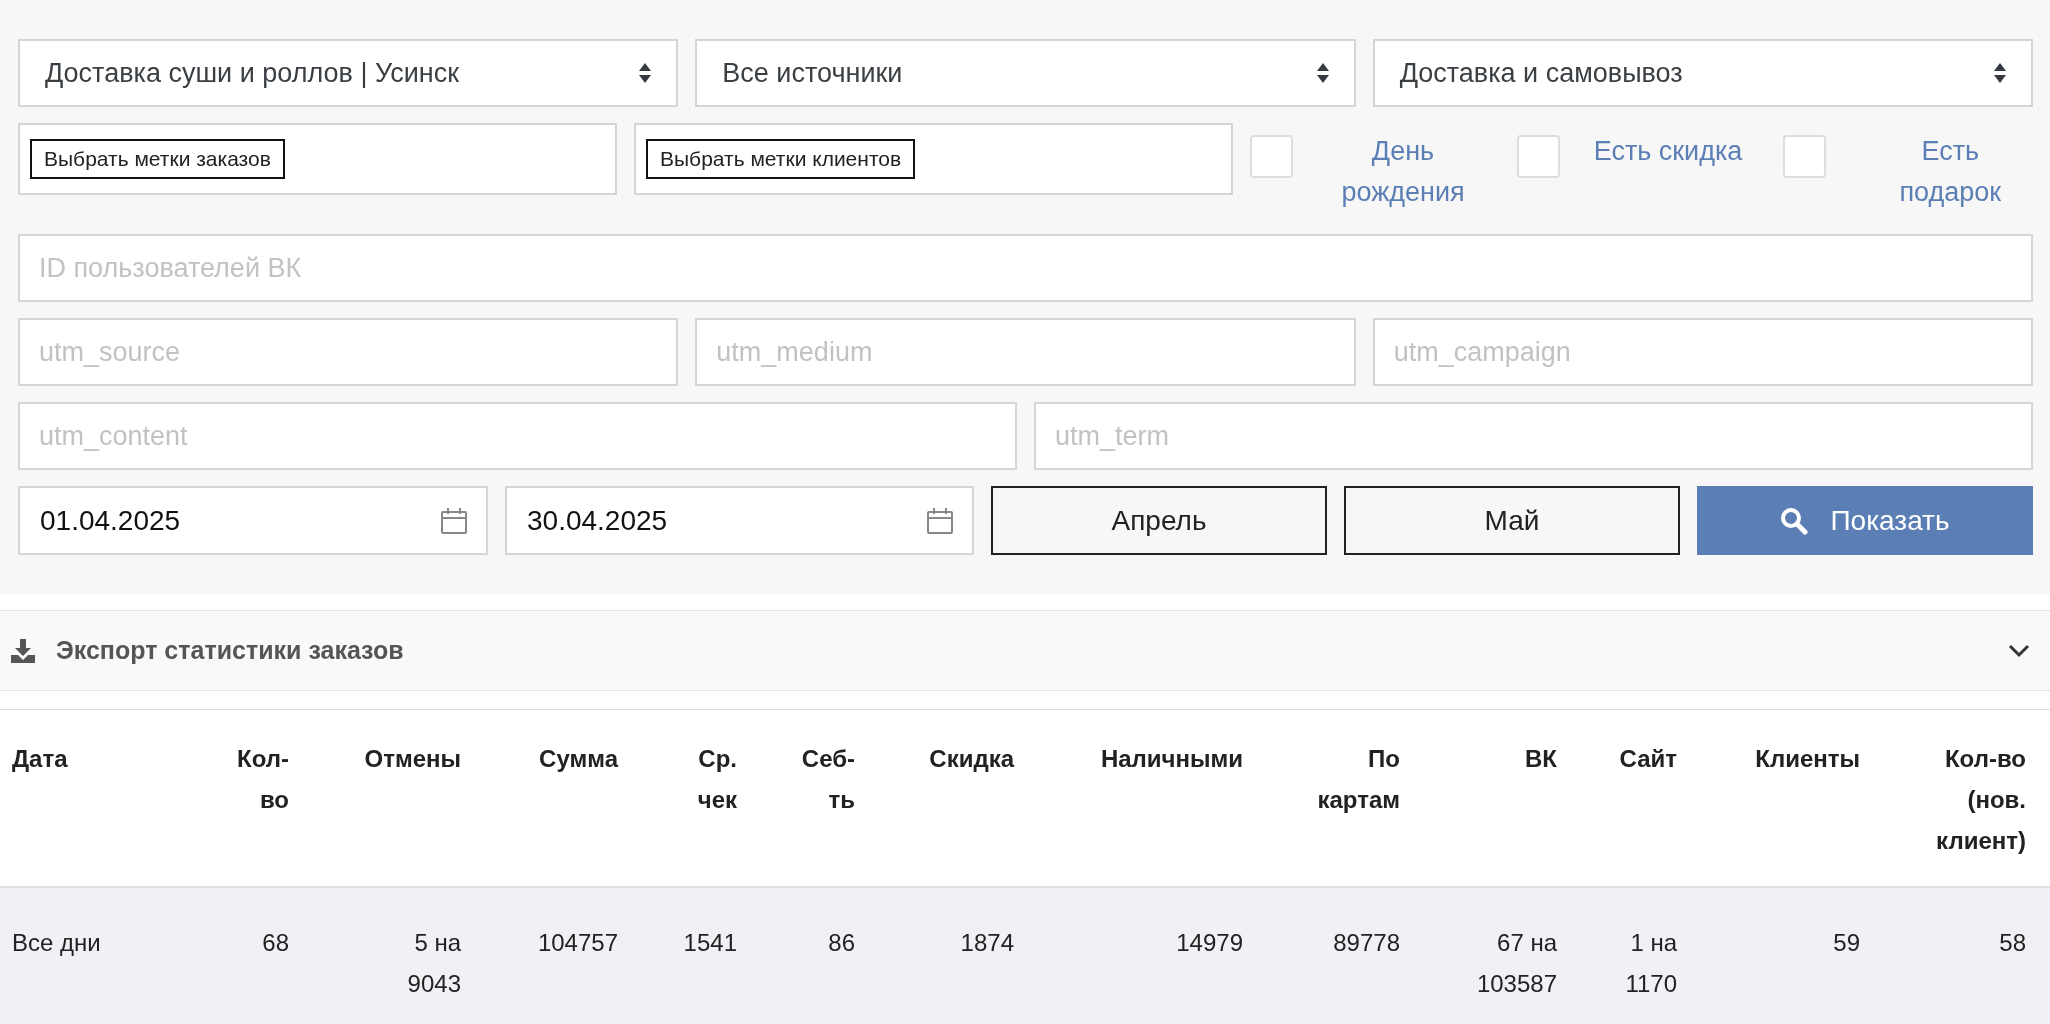 The width and height of the screenshot is (2050, 1024). Describe the element at coordinates (971, 759) in the screenshot. I see `column-header: Скидка` at that location.